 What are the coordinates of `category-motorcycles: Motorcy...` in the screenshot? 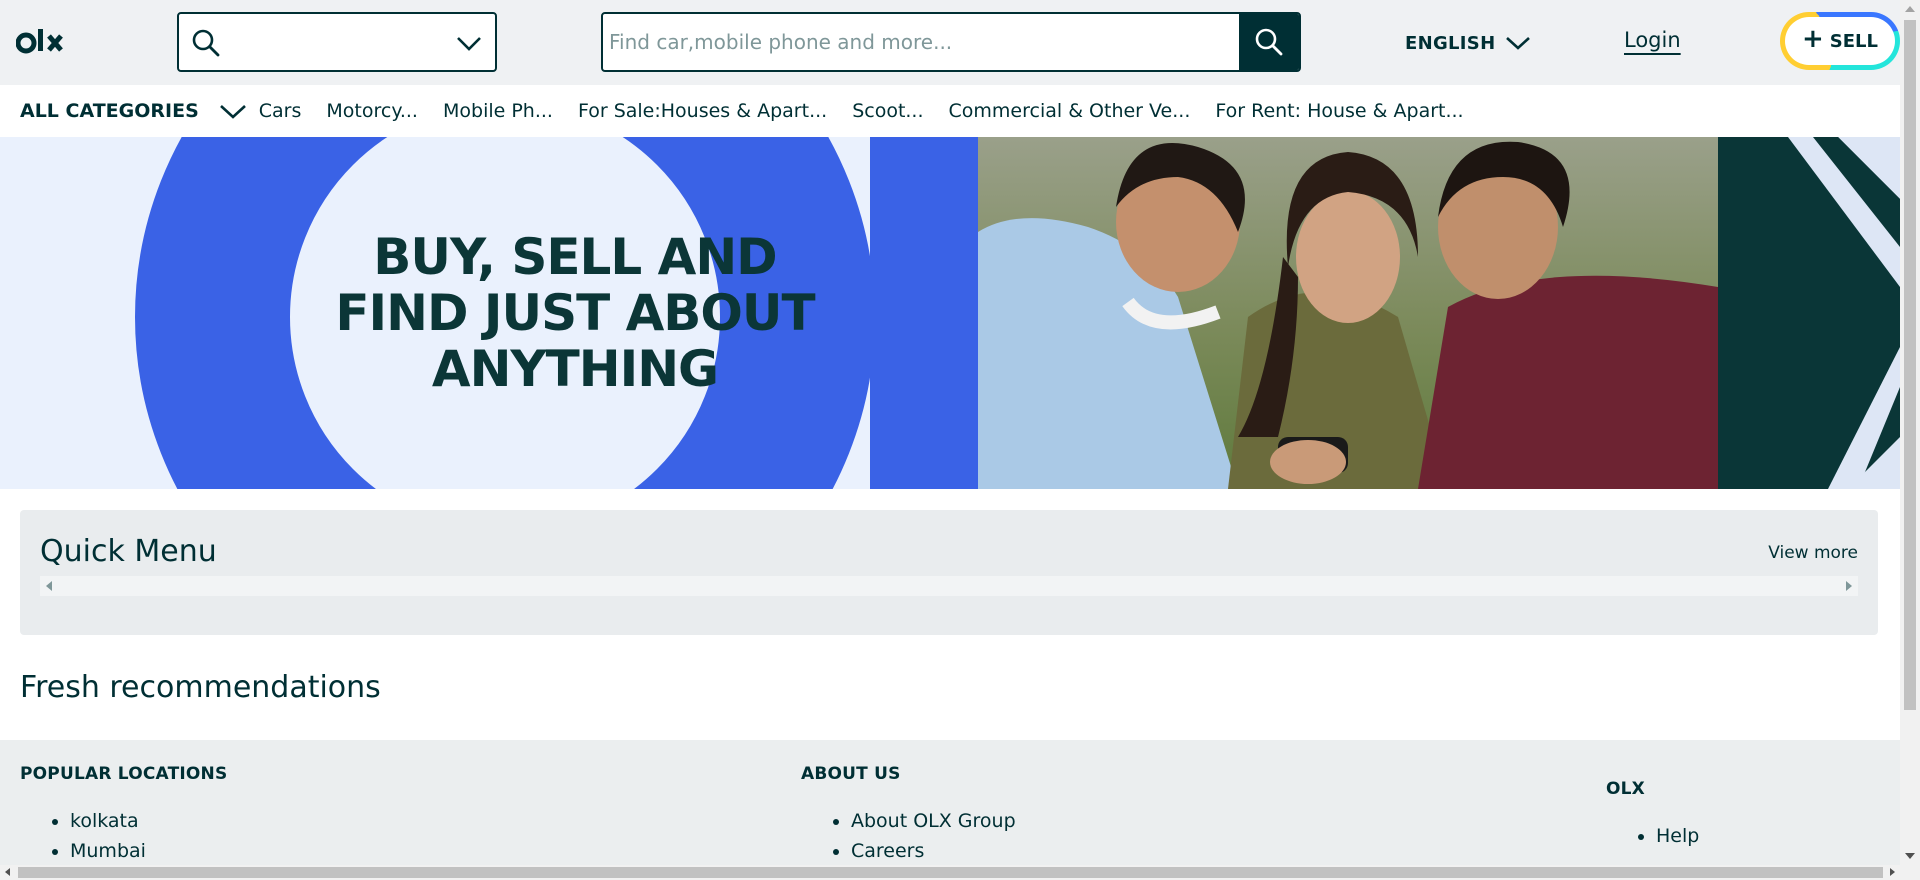 It's located at (372, 111).